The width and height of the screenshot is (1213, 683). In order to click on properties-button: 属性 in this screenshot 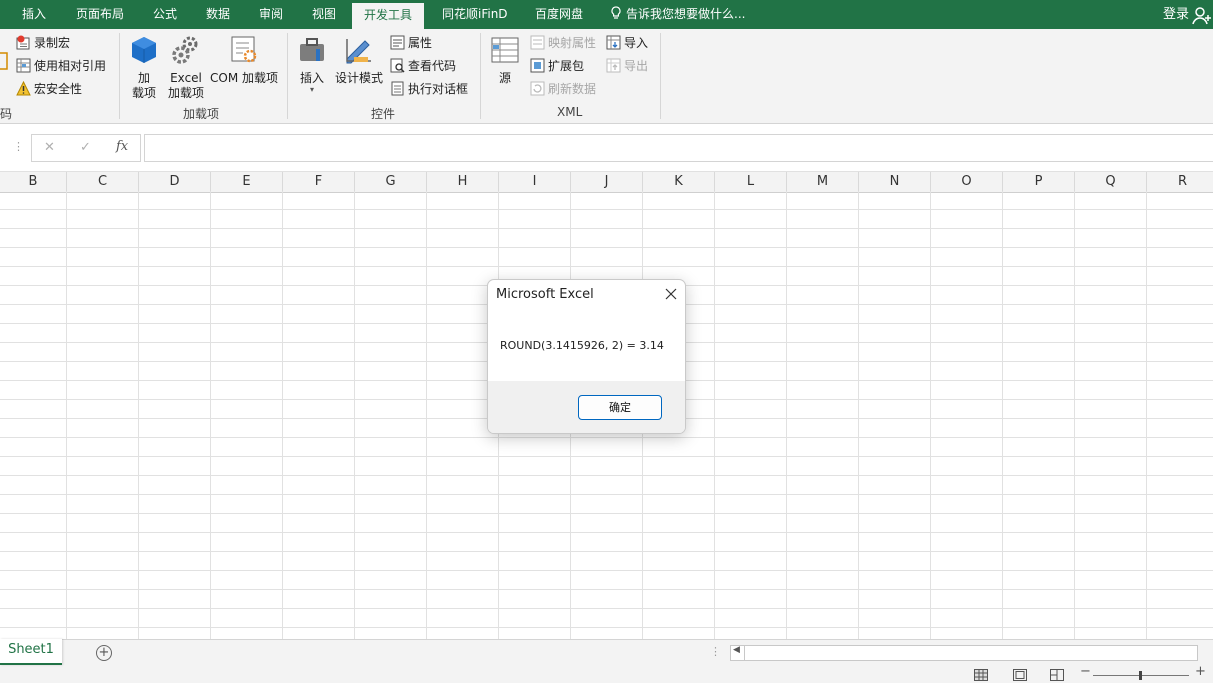, I will do `click(411, 43)`.